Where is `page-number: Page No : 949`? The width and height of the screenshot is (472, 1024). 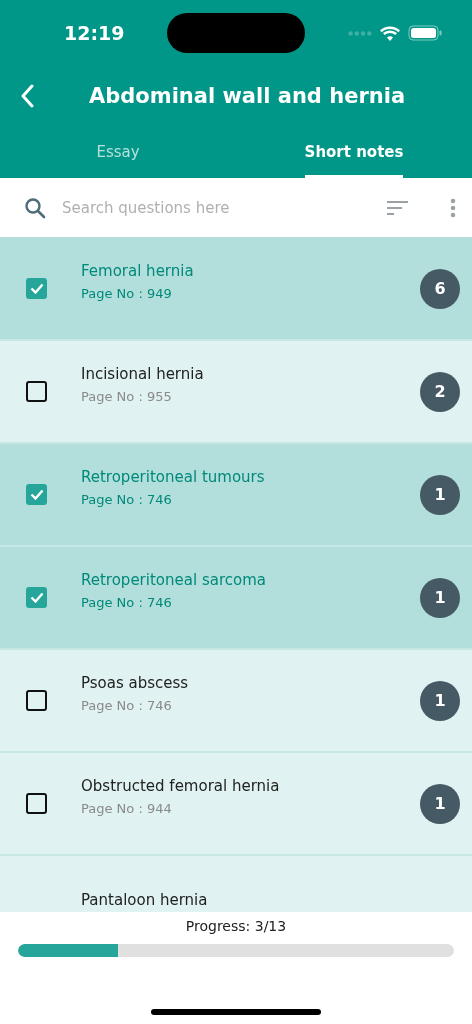
page-number: Page No : 949 is located at coordinates (127, 293).